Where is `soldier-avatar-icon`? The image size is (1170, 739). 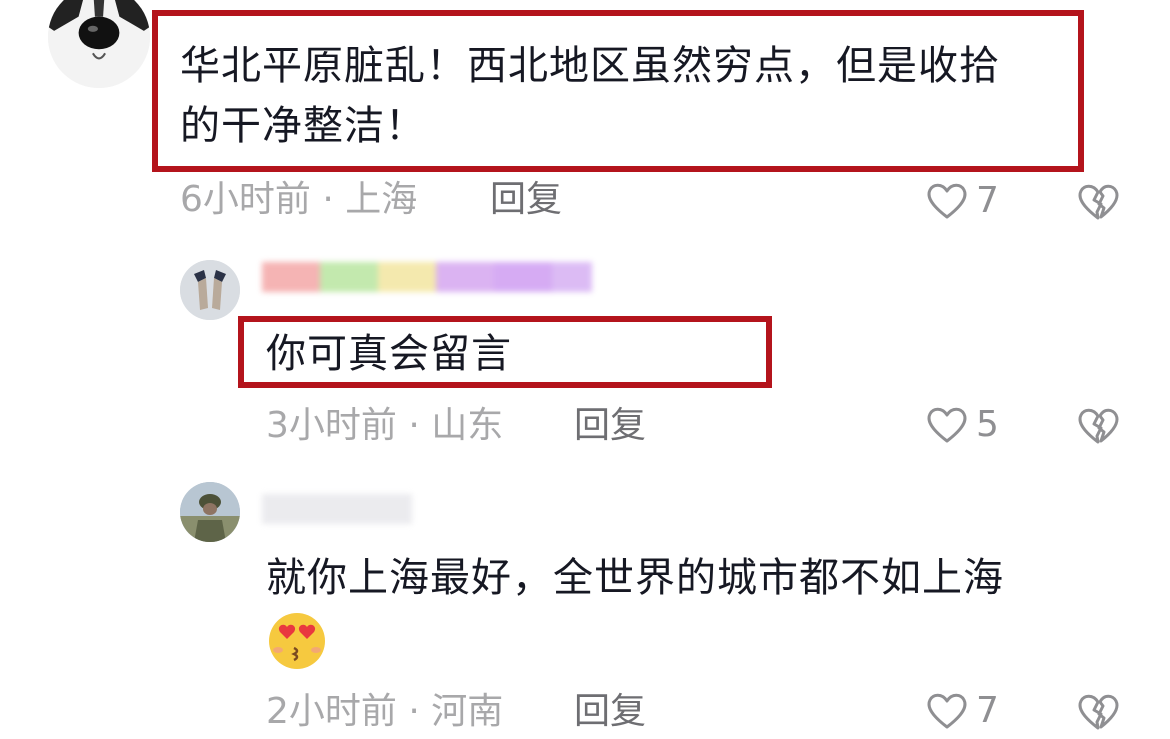 soldier-avatar-icon is located at coordinates (210, 512).